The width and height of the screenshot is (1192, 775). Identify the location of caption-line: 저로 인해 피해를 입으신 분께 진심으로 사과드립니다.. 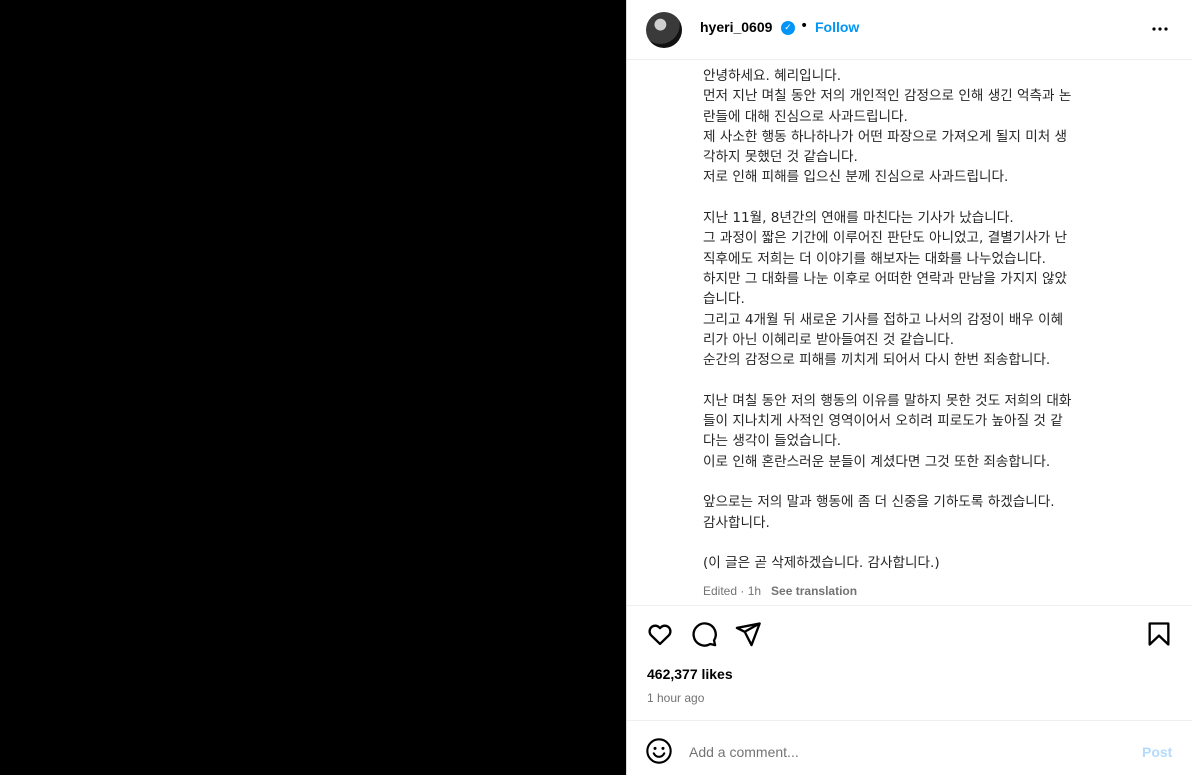
(856, 177).